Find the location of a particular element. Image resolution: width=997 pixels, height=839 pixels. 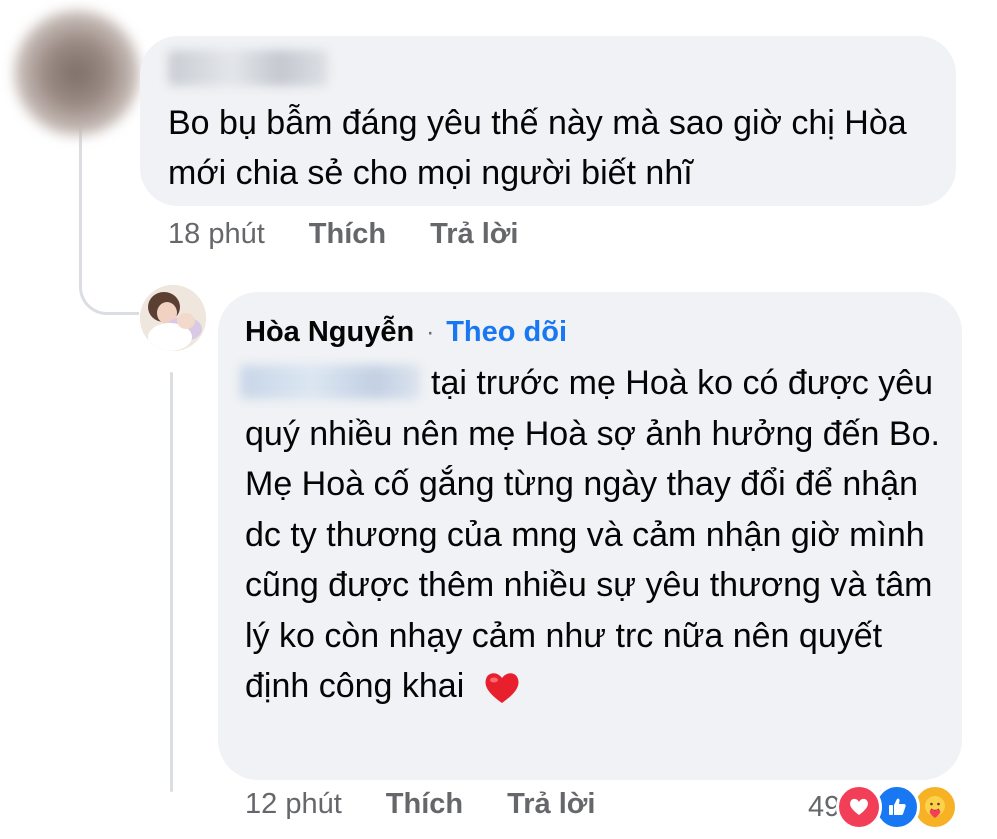

follow-button: Theo dõi is located at coordinates (506, 332).